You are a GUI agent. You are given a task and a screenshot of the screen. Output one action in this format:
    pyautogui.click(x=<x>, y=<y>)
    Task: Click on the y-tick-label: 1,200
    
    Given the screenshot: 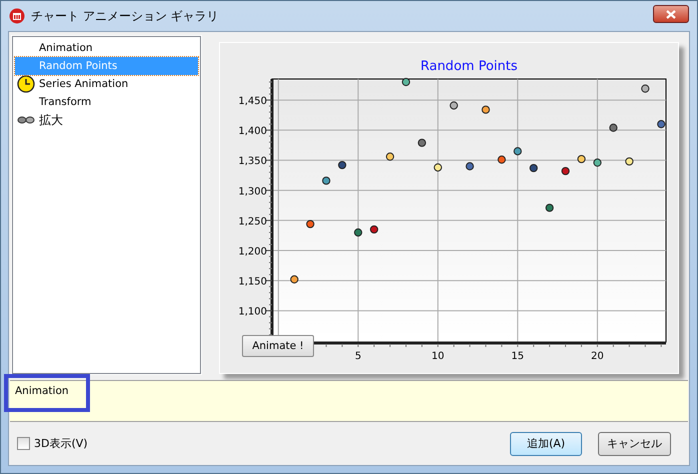 What is the action you would take?
    pyautogui.click(x=252, y=252)
    